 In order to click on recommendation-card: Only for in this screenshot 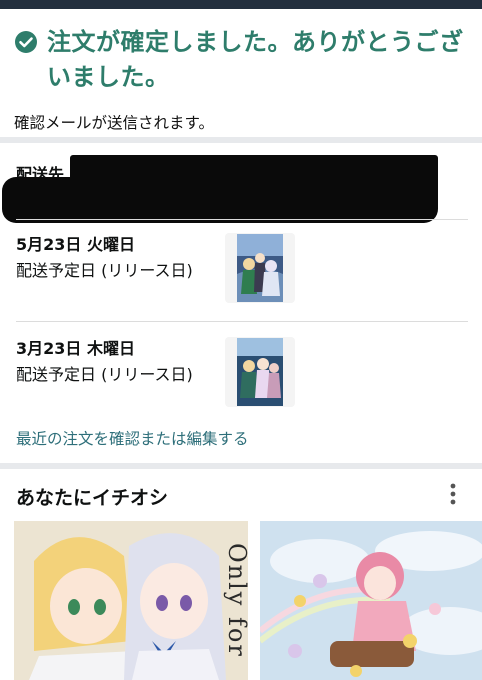, I will do `click(131, 600)`.